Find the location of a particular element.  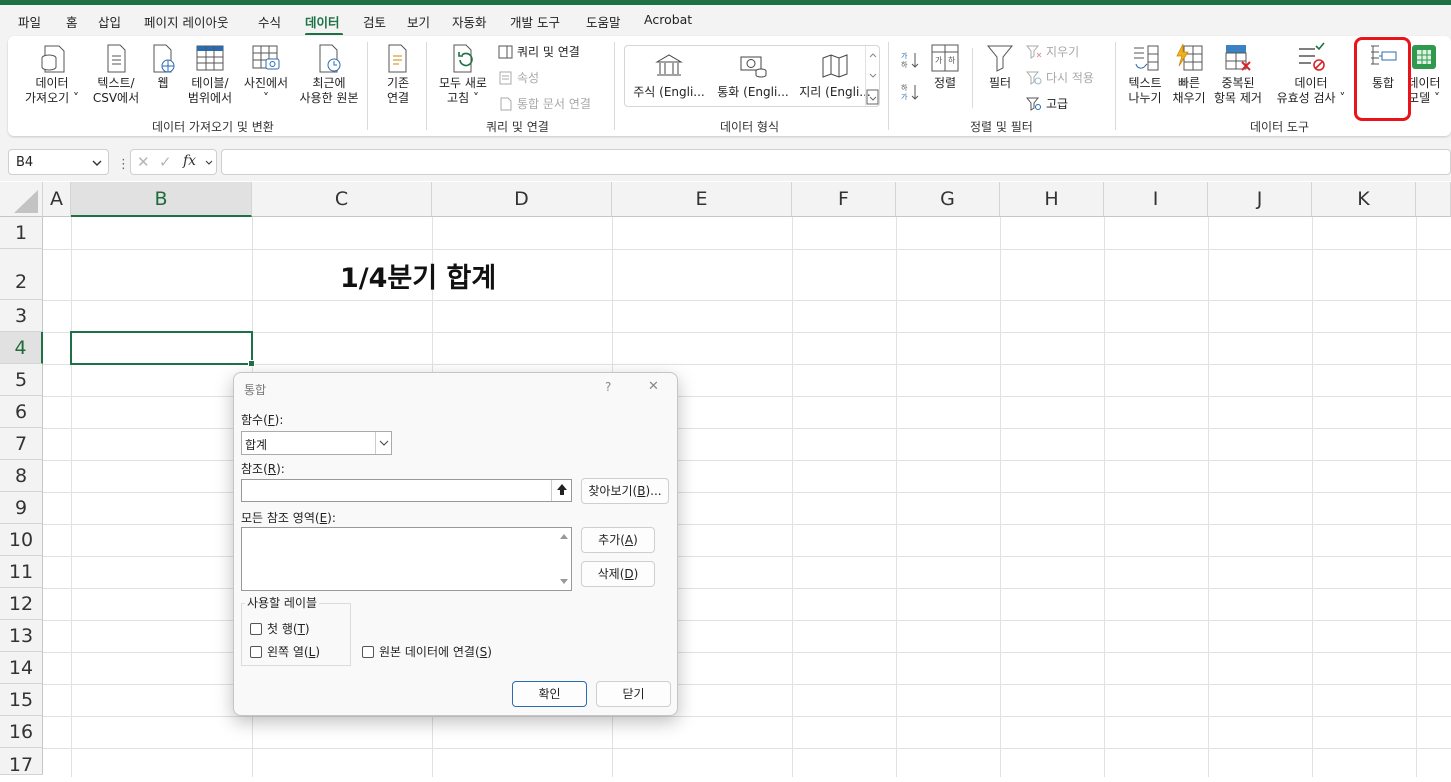

top-row-checkbox: 첫 행(T) is located at coordinates (280, 628).